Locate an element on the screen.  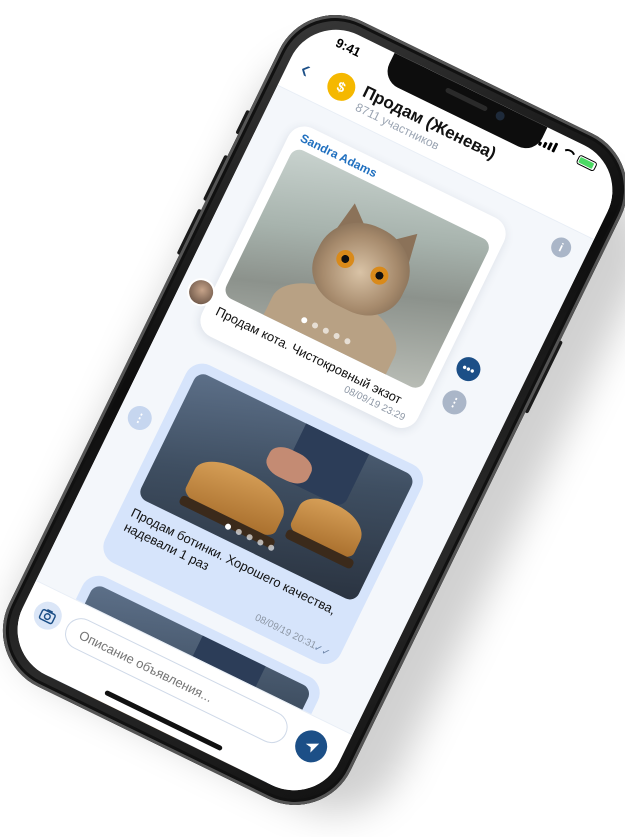
cat-photo is located at coordinates (357, 269).